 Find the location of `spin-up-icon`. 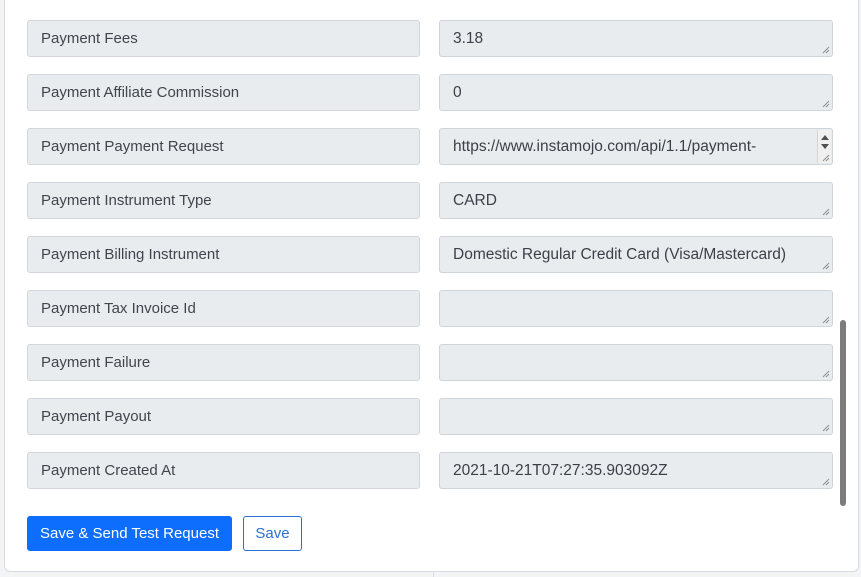

spin-up-icon is located at coordinates (825, 137).